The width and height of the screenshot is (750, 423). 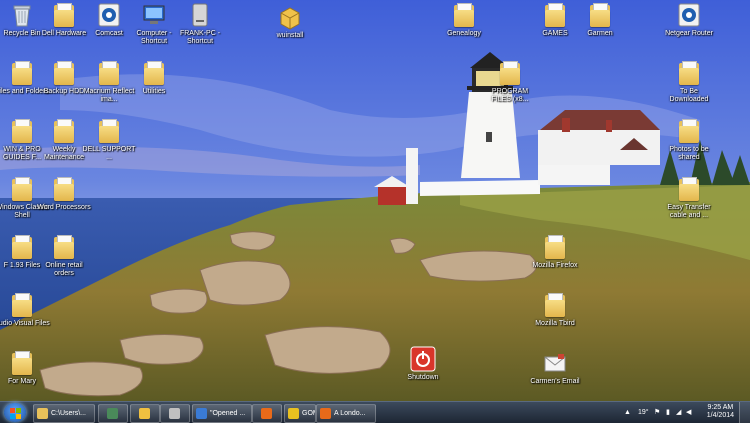 I want to click on desktop-icon: Garmen, so click(x=600, y=20).